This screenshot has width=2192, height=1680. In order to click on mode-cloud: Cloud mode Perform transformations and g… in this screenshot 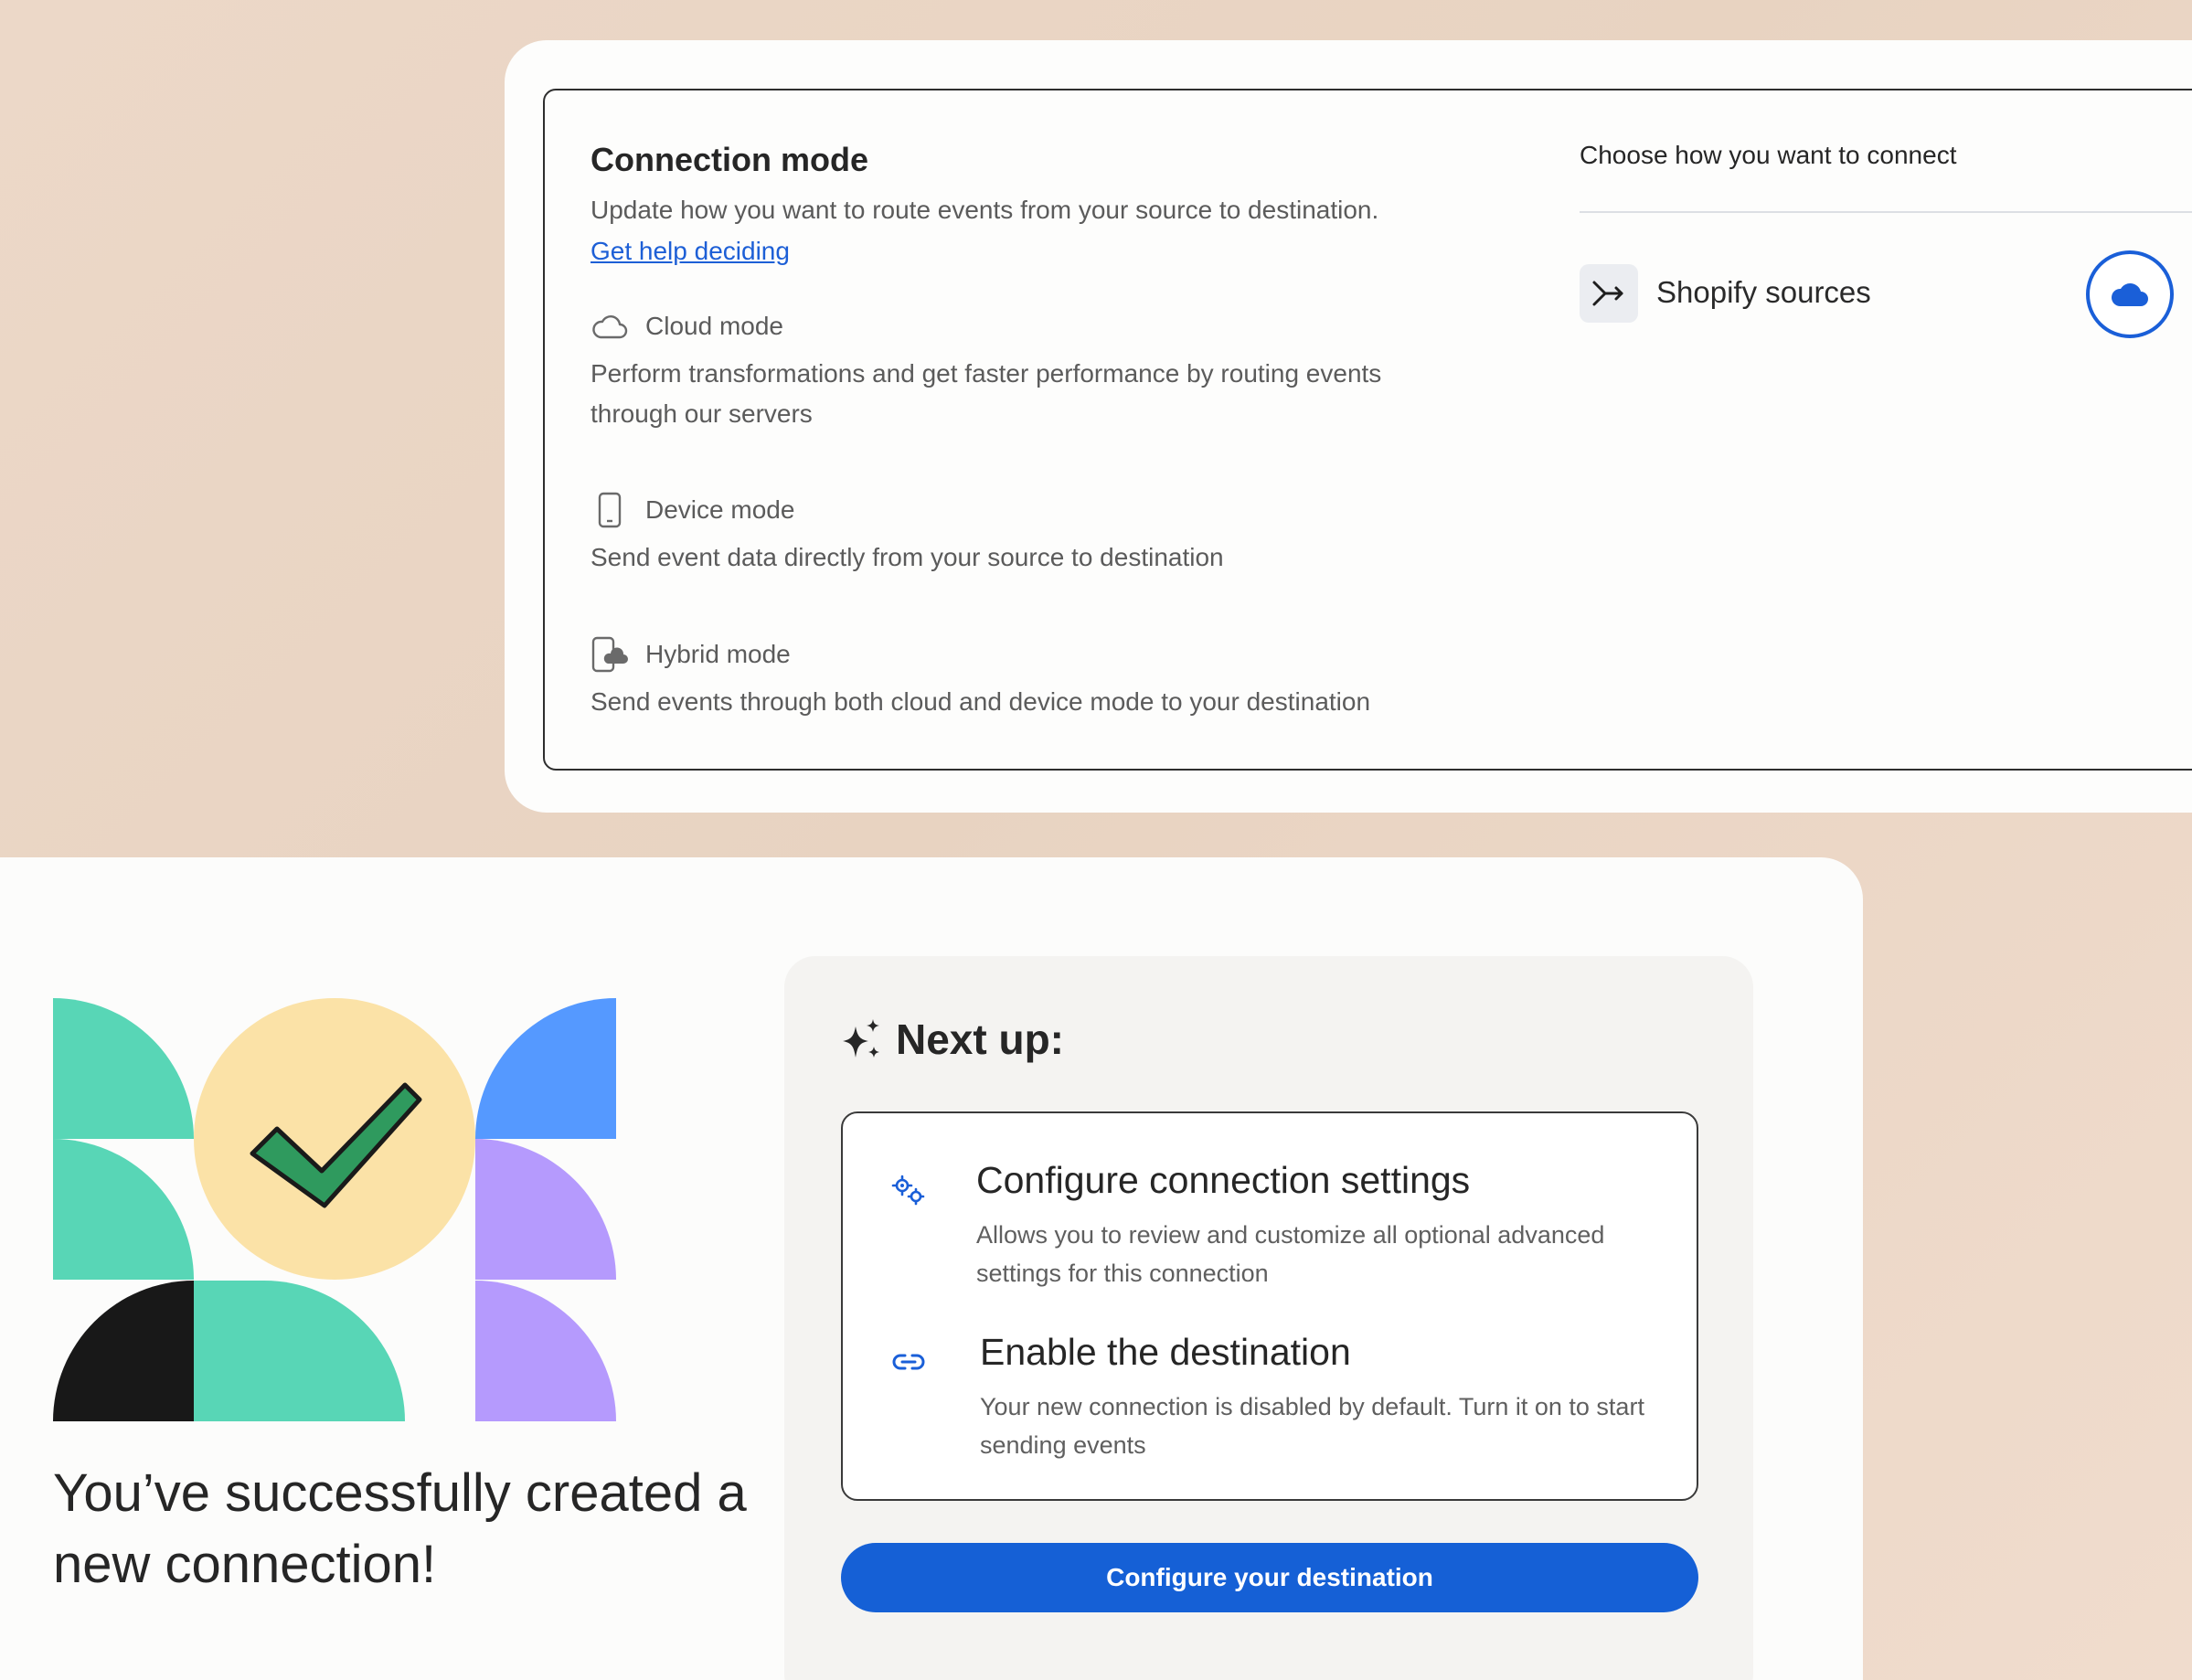, I will do `click(1002, 370)`.